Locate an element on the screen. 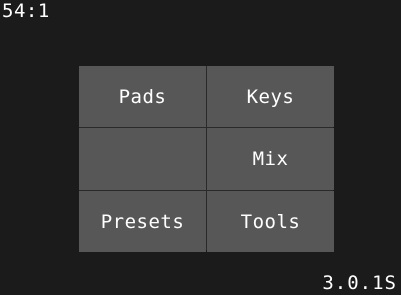 Image resolution: width=401 pixels, height=295 pixels. position-readout: 54:1 is located at coordinates (26, 11).